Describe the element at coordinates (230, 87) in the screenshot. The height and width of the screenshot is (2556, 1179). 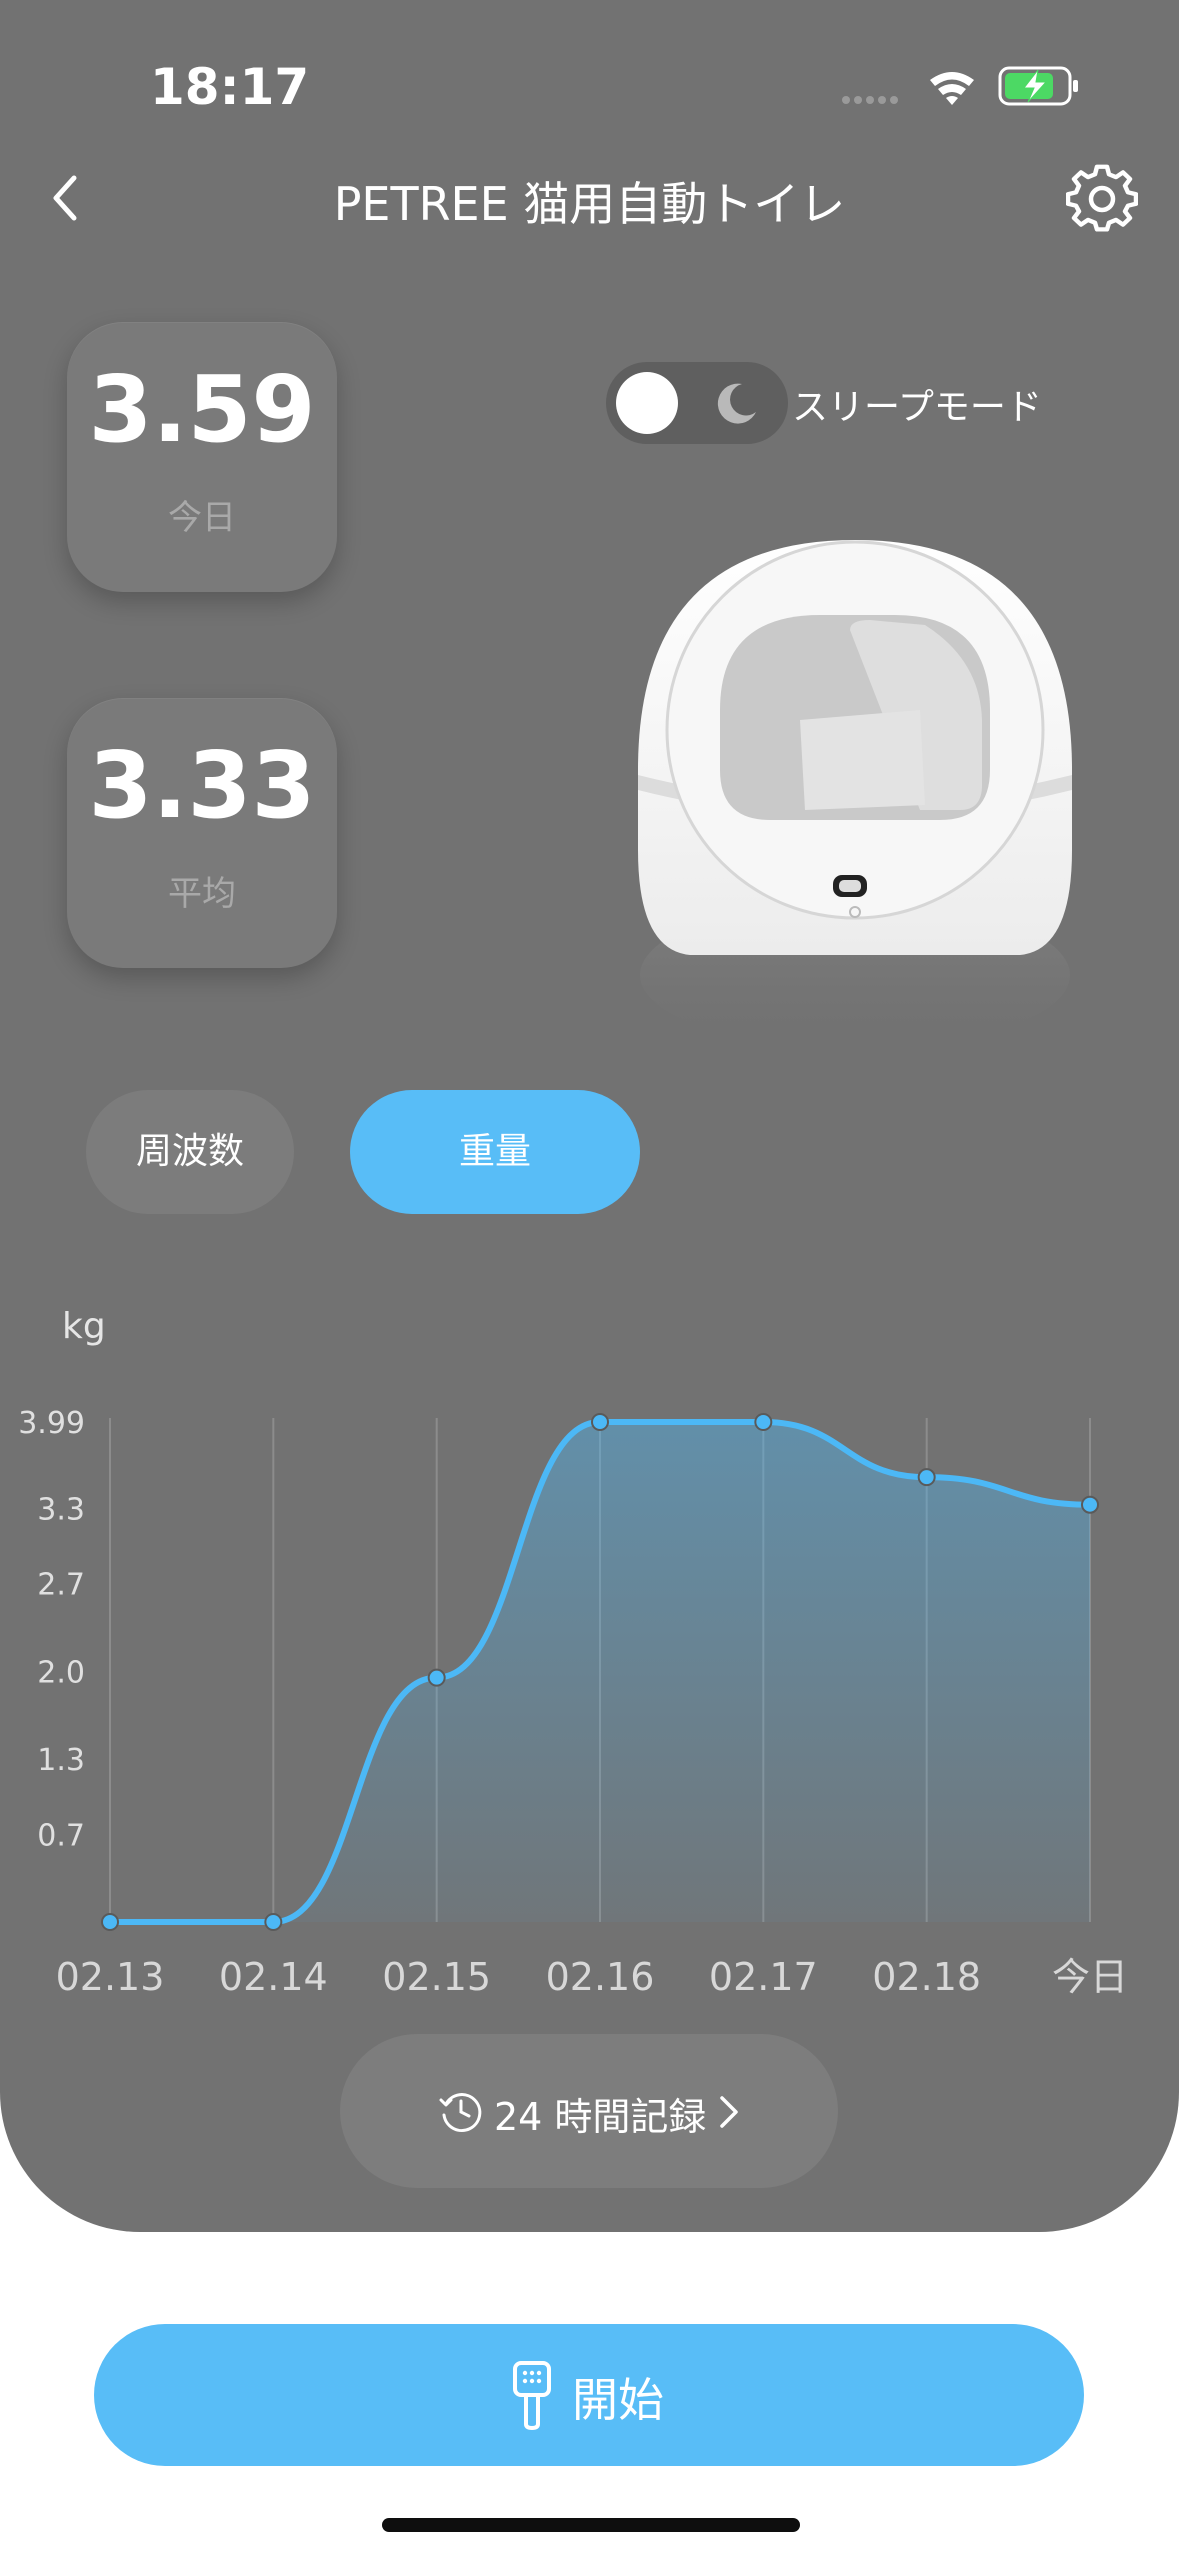
I see `status-time: 18:17` at that location.